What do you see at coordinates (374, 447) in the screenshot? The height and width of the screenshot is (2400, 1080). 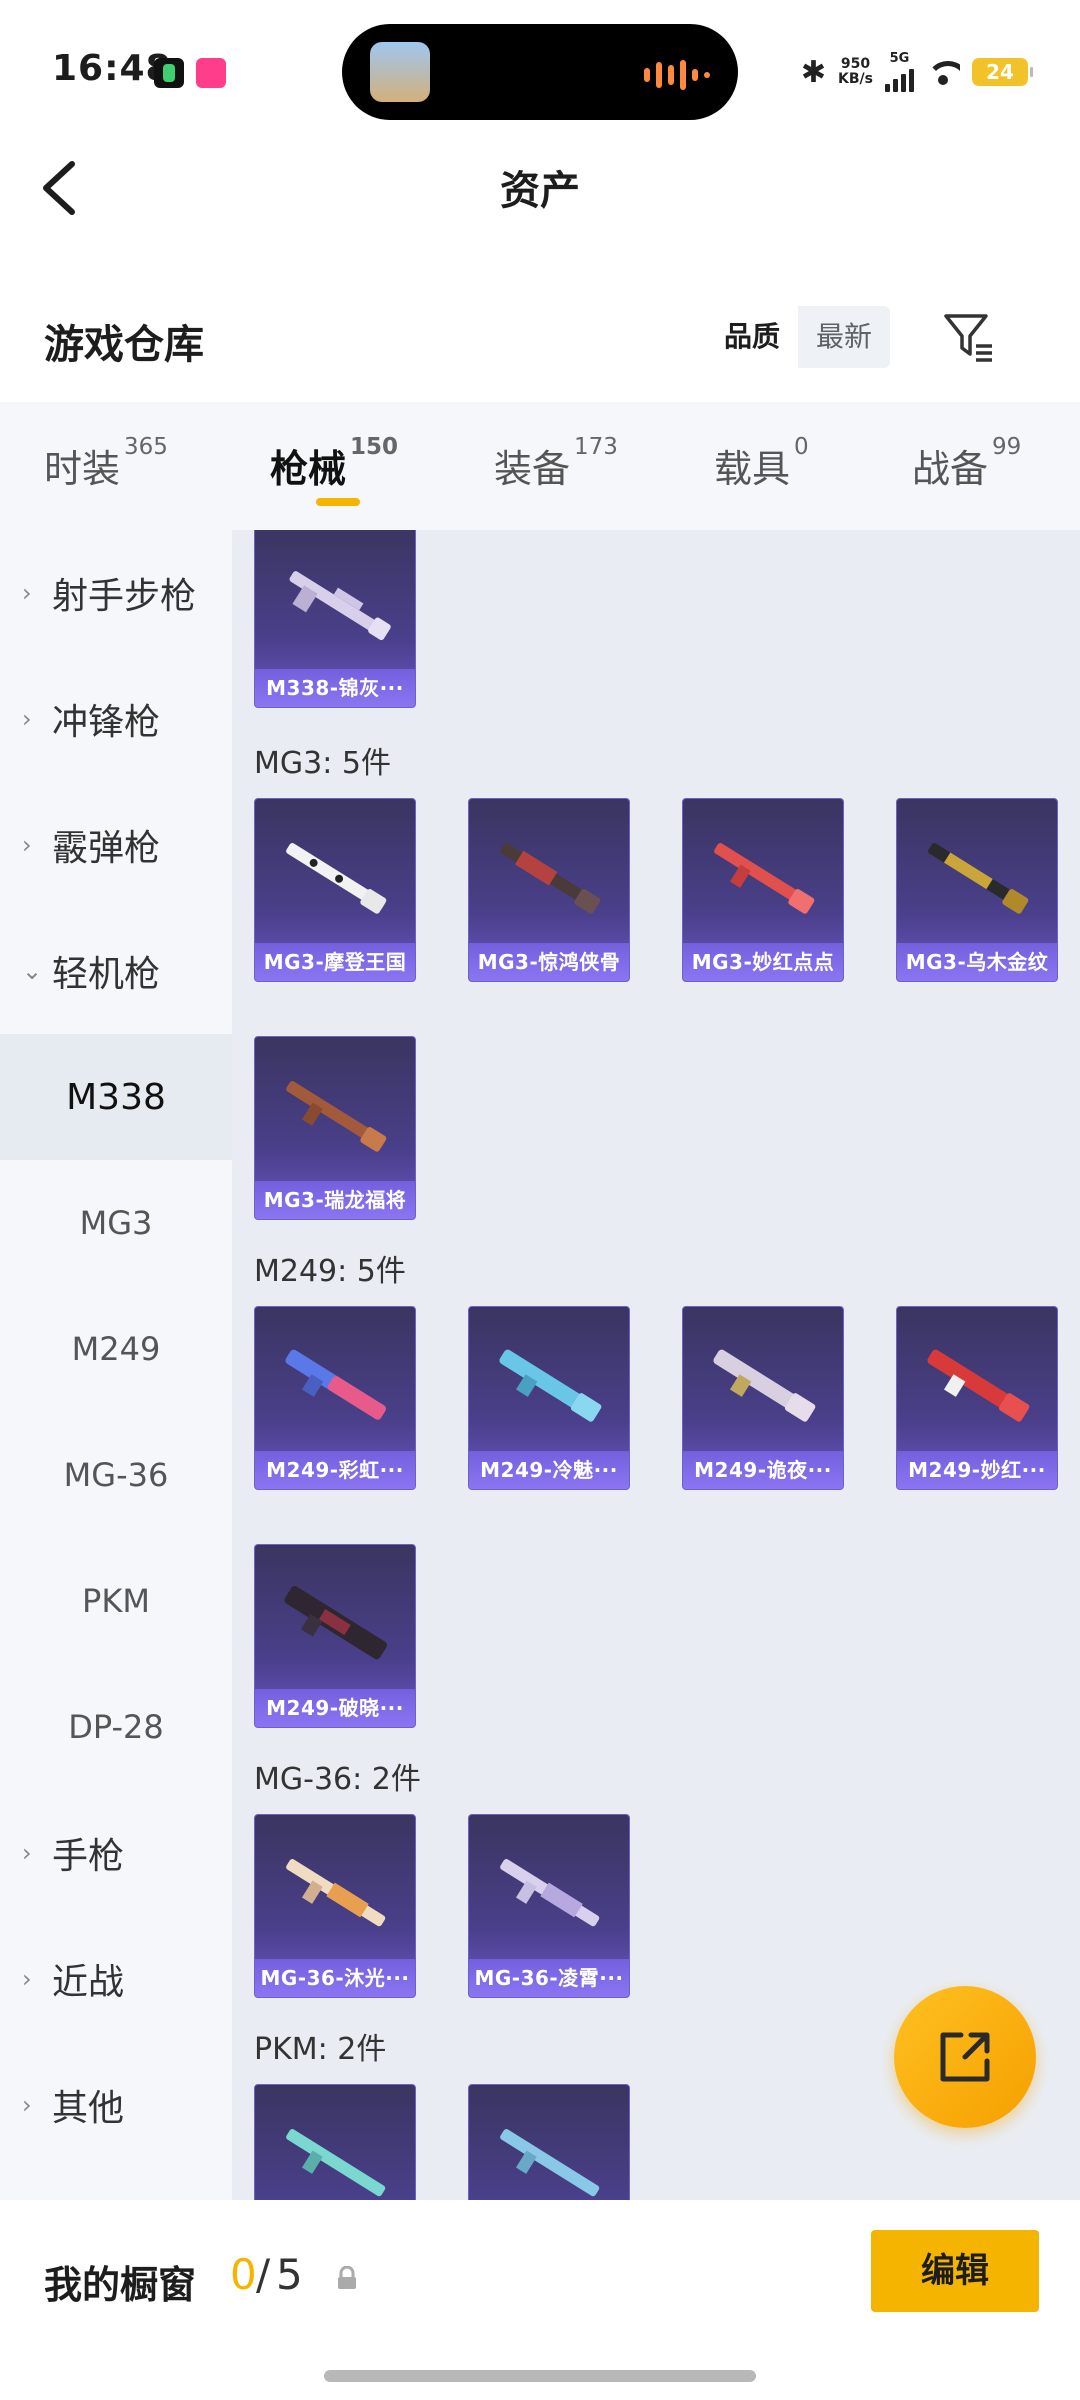 I see `tab-count: 150` at bounding box center [374, 447].